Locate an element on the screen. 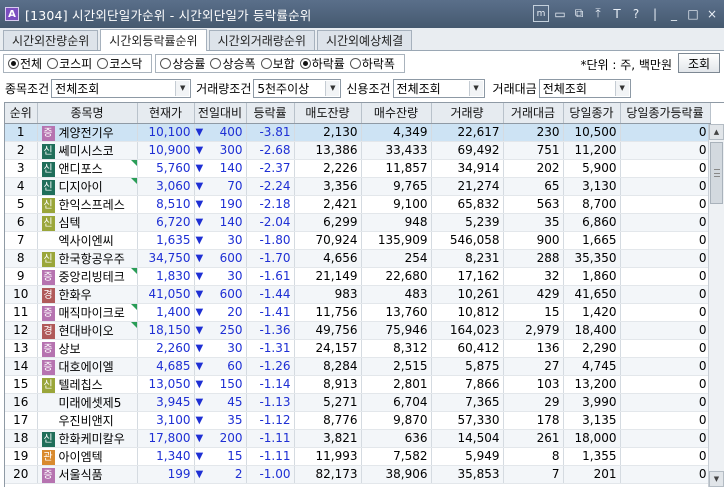  menu-icon: m is located at coordinates (541, 13).